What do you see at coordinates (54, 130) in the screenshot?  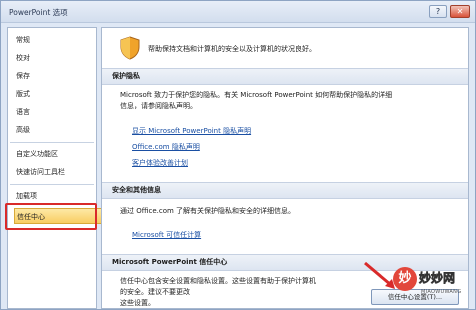 I see `sidebar-item-advanced: 高级` at bounding box center [54, 130].